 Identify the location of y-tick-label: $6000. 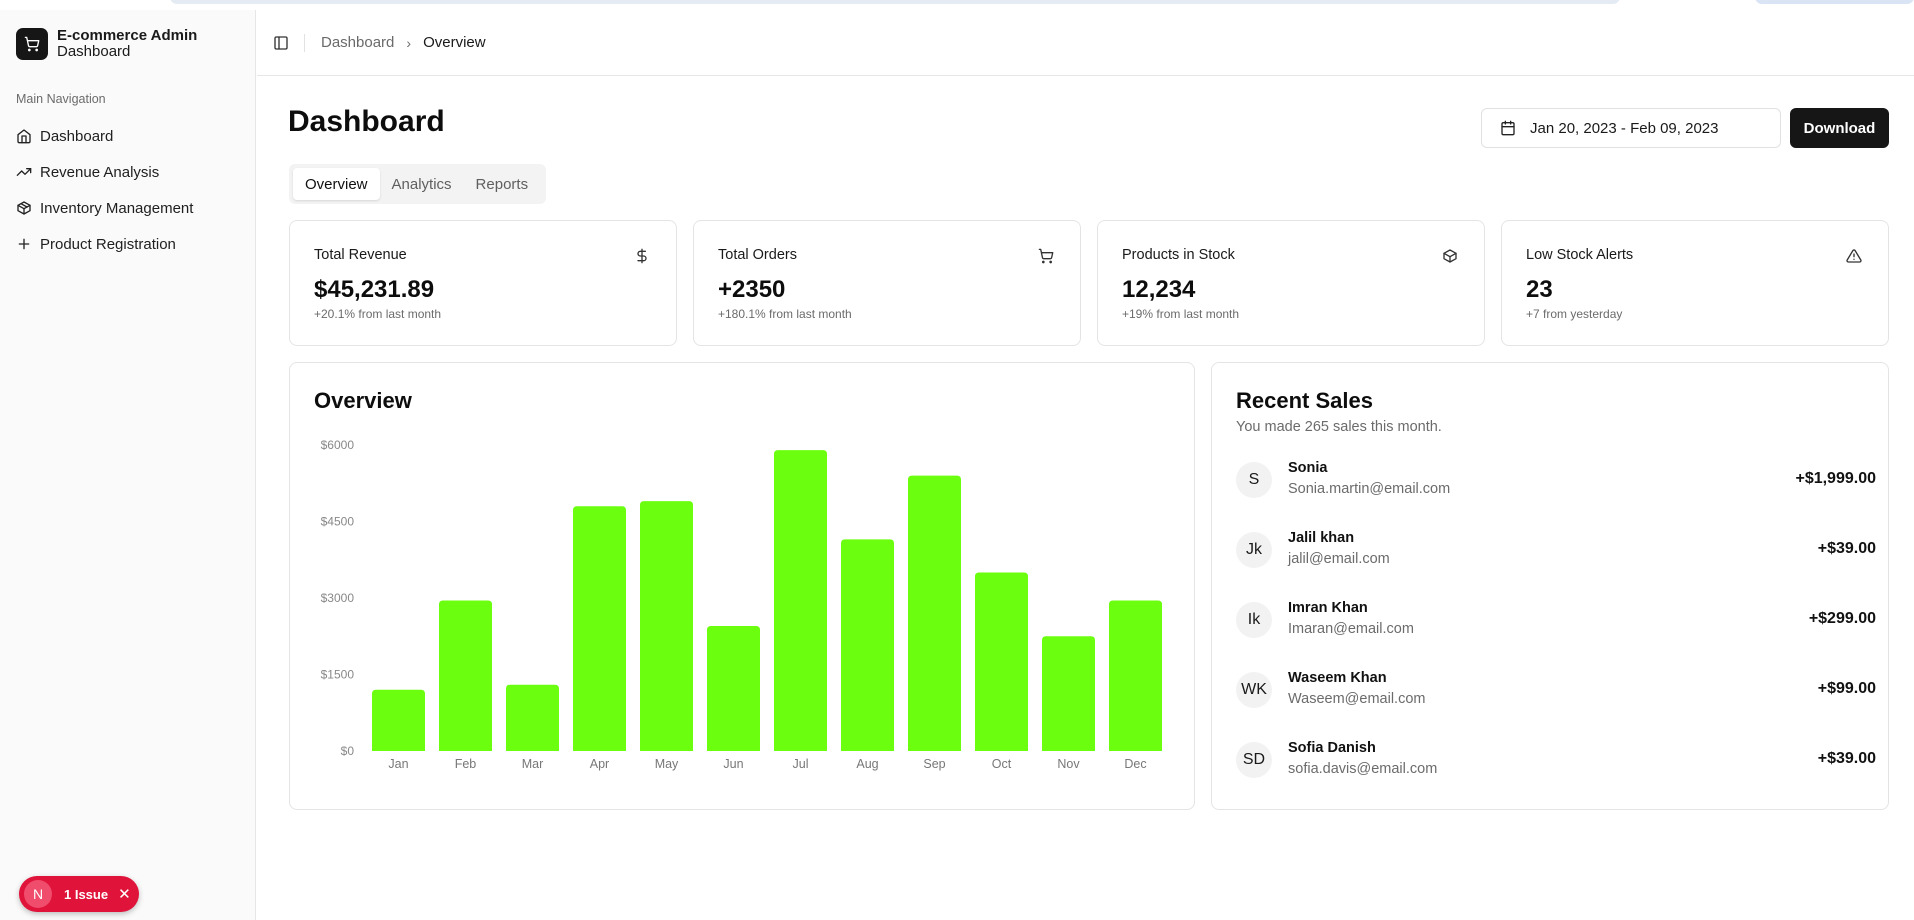
(338, 445).